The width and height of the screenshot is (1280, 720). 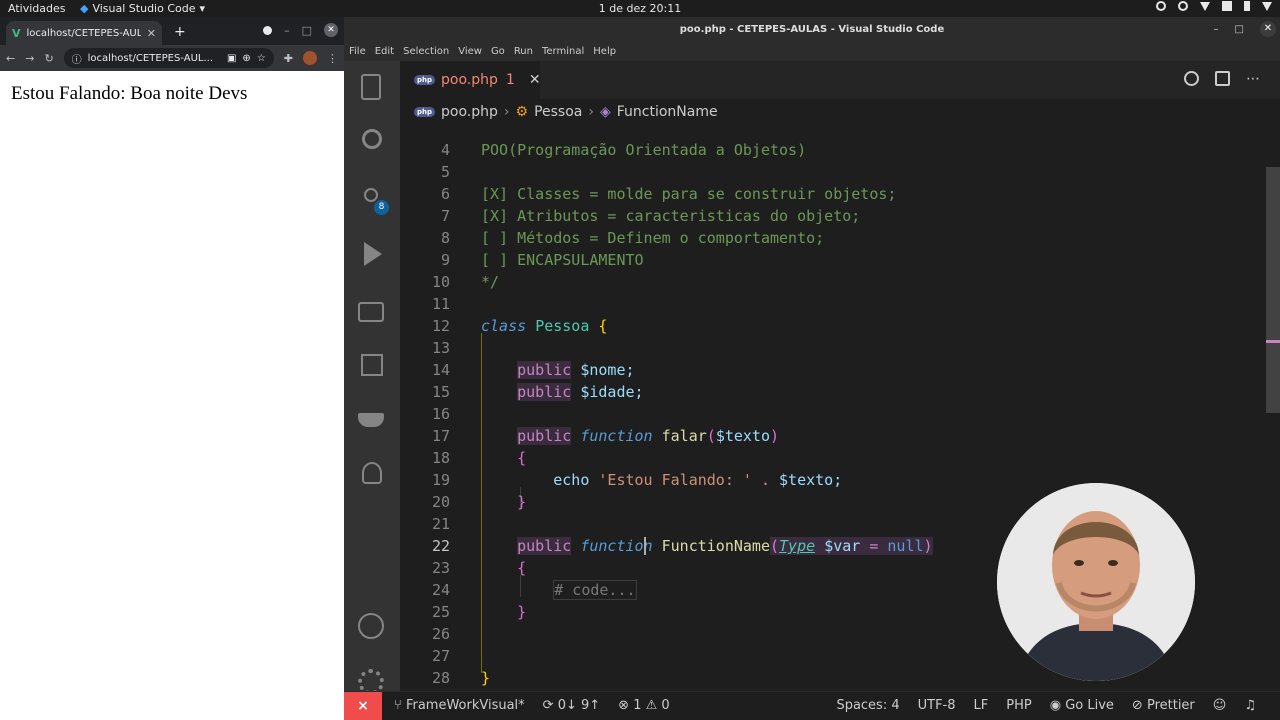 I want to click on source-control-icon, so click(x=371, y=195).